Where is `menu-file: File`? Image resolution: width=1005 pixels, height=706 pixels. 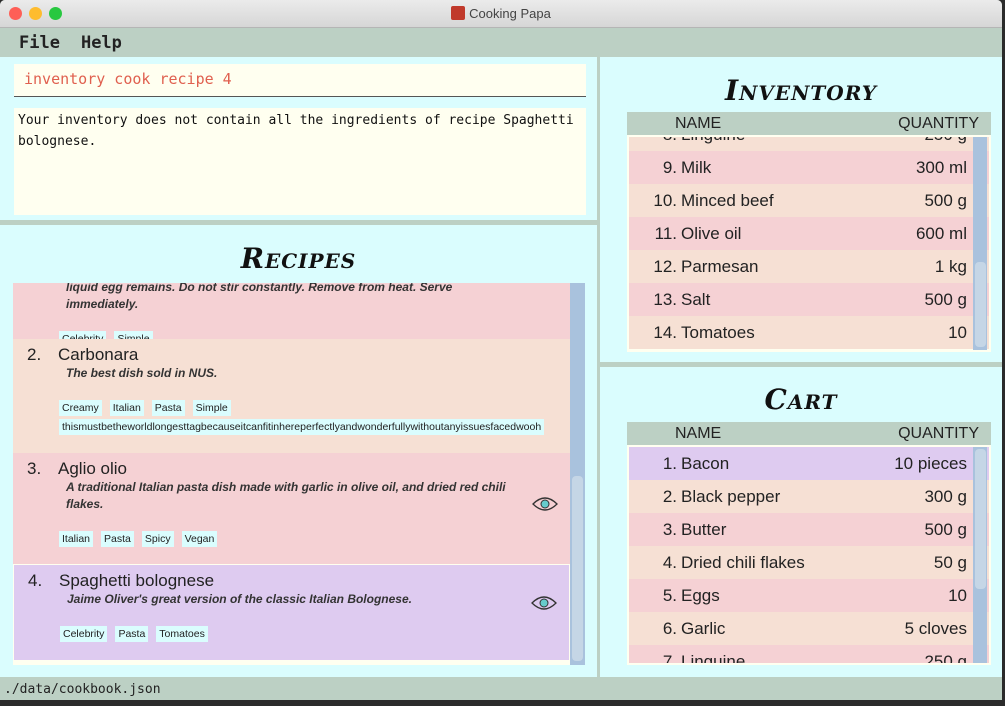 menu-file: File is located at coordinates (39, 43).